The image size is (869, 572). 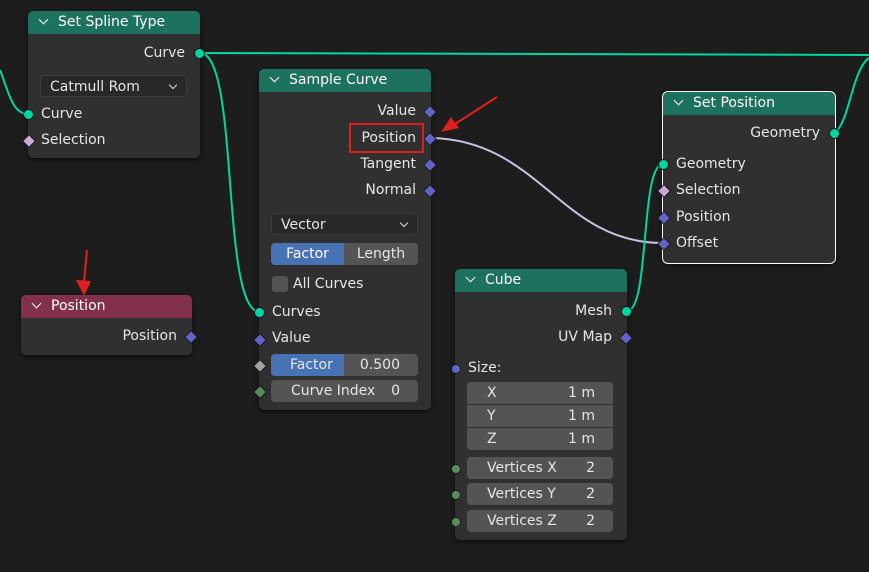 I want to click on input-curve-index-socket, so click(x=260, y=392).